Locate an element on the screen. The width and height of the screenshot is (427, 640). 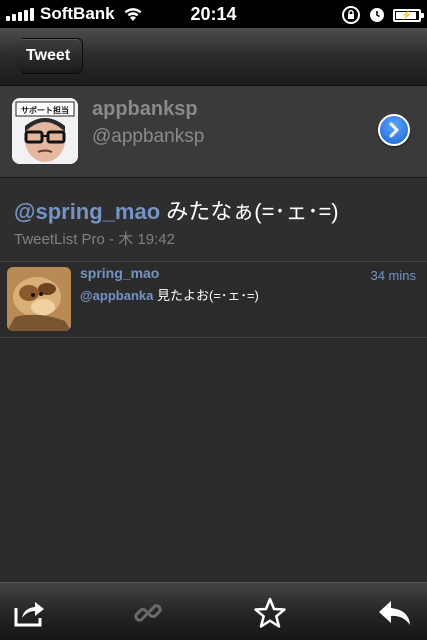
alarm-clock-icon is located at coordinates (377, 15).